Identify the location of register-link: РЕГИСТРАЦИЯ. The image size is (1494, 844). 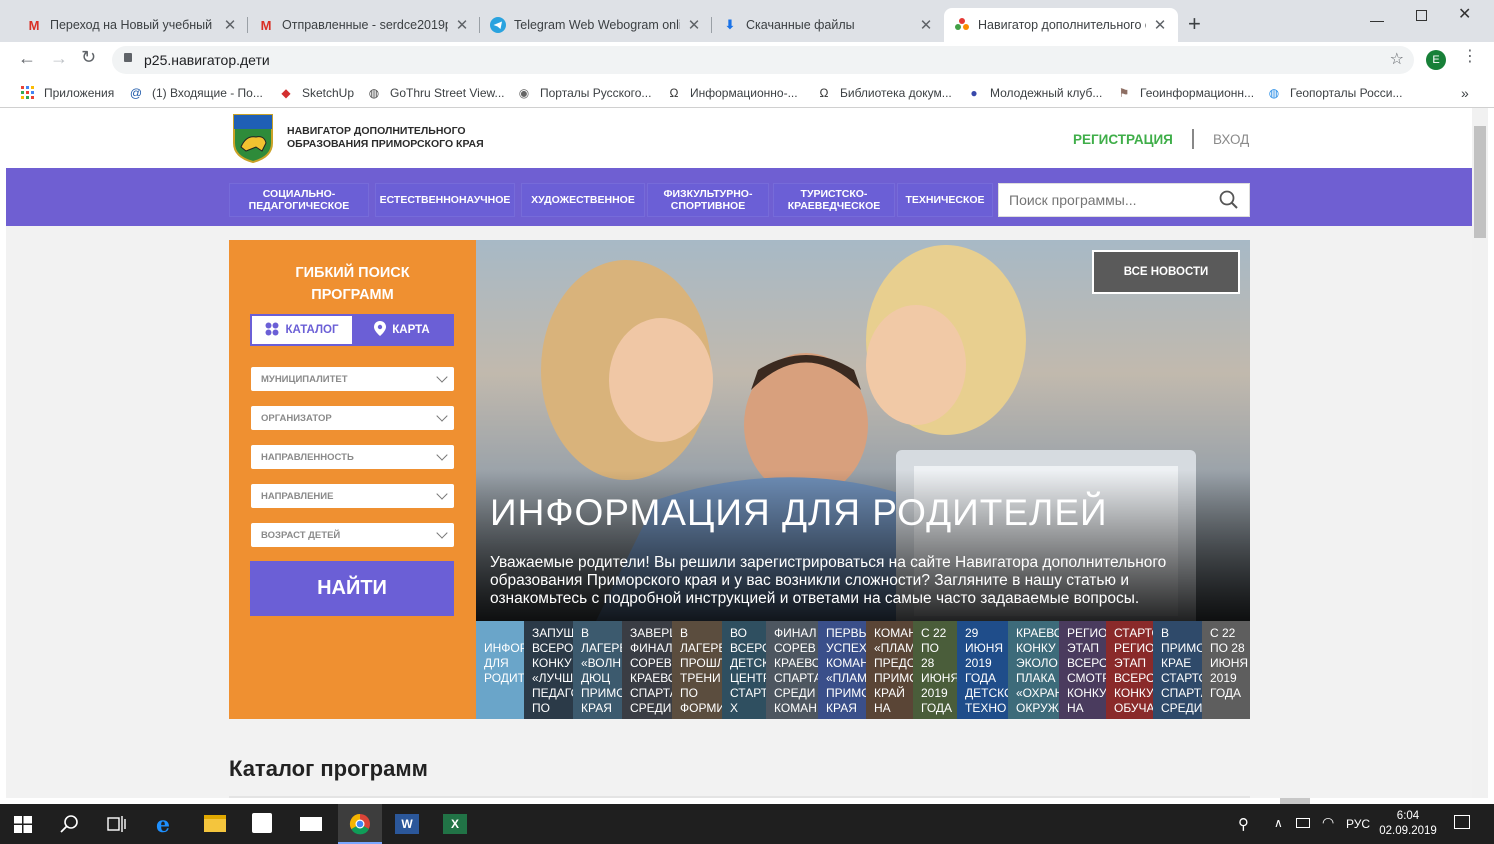
(1123, 139).